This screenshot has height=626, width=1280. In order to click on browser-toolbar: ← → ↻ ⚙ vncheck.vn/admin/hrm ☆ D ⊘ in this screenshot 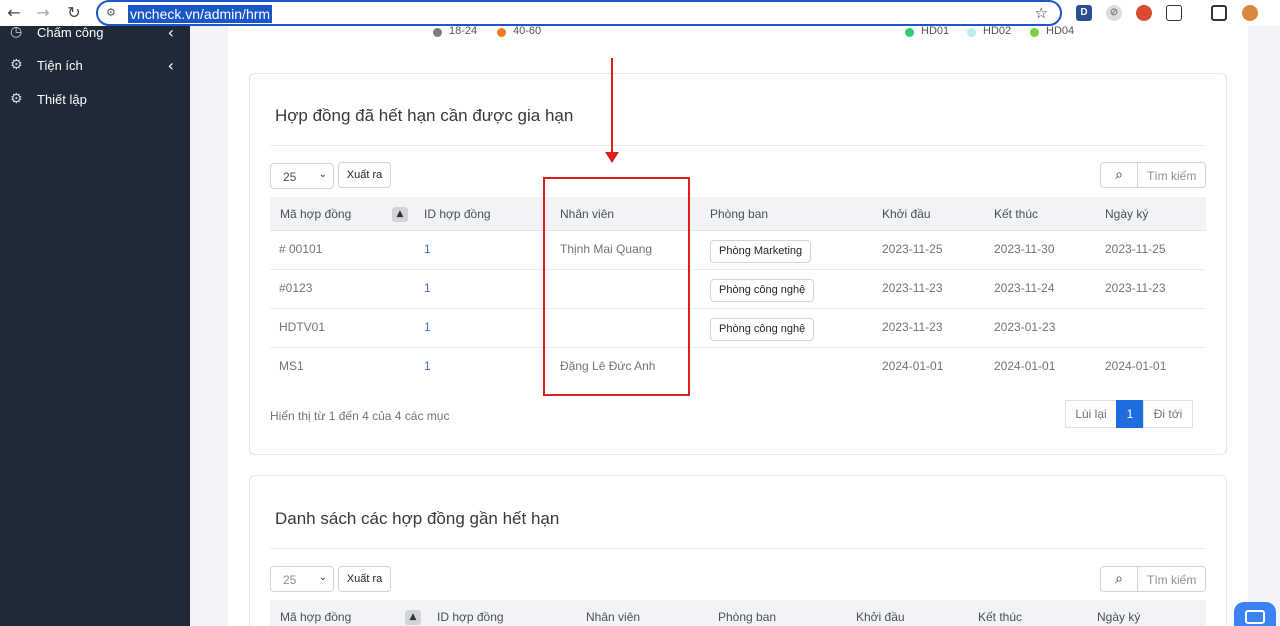, I will do `click(640, 13)`.